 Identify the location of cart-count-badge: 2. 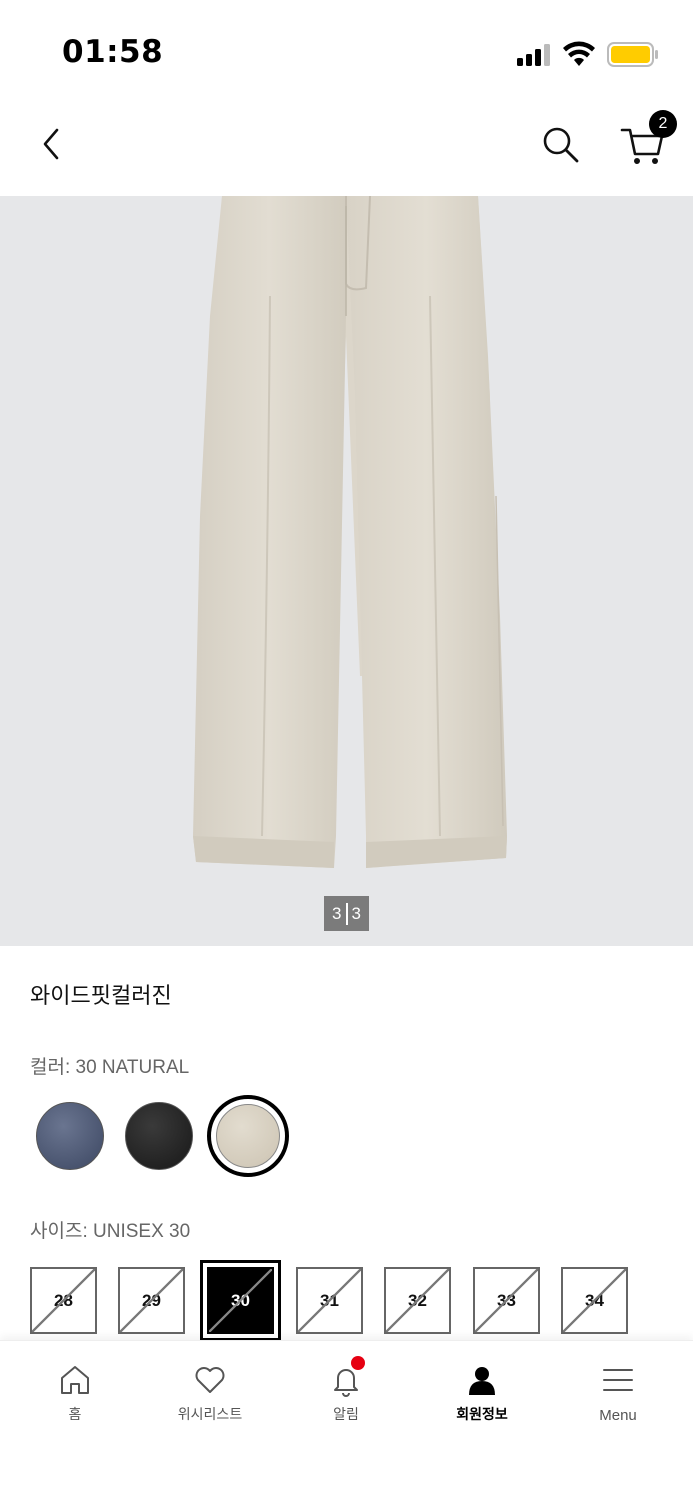
(663, 124).